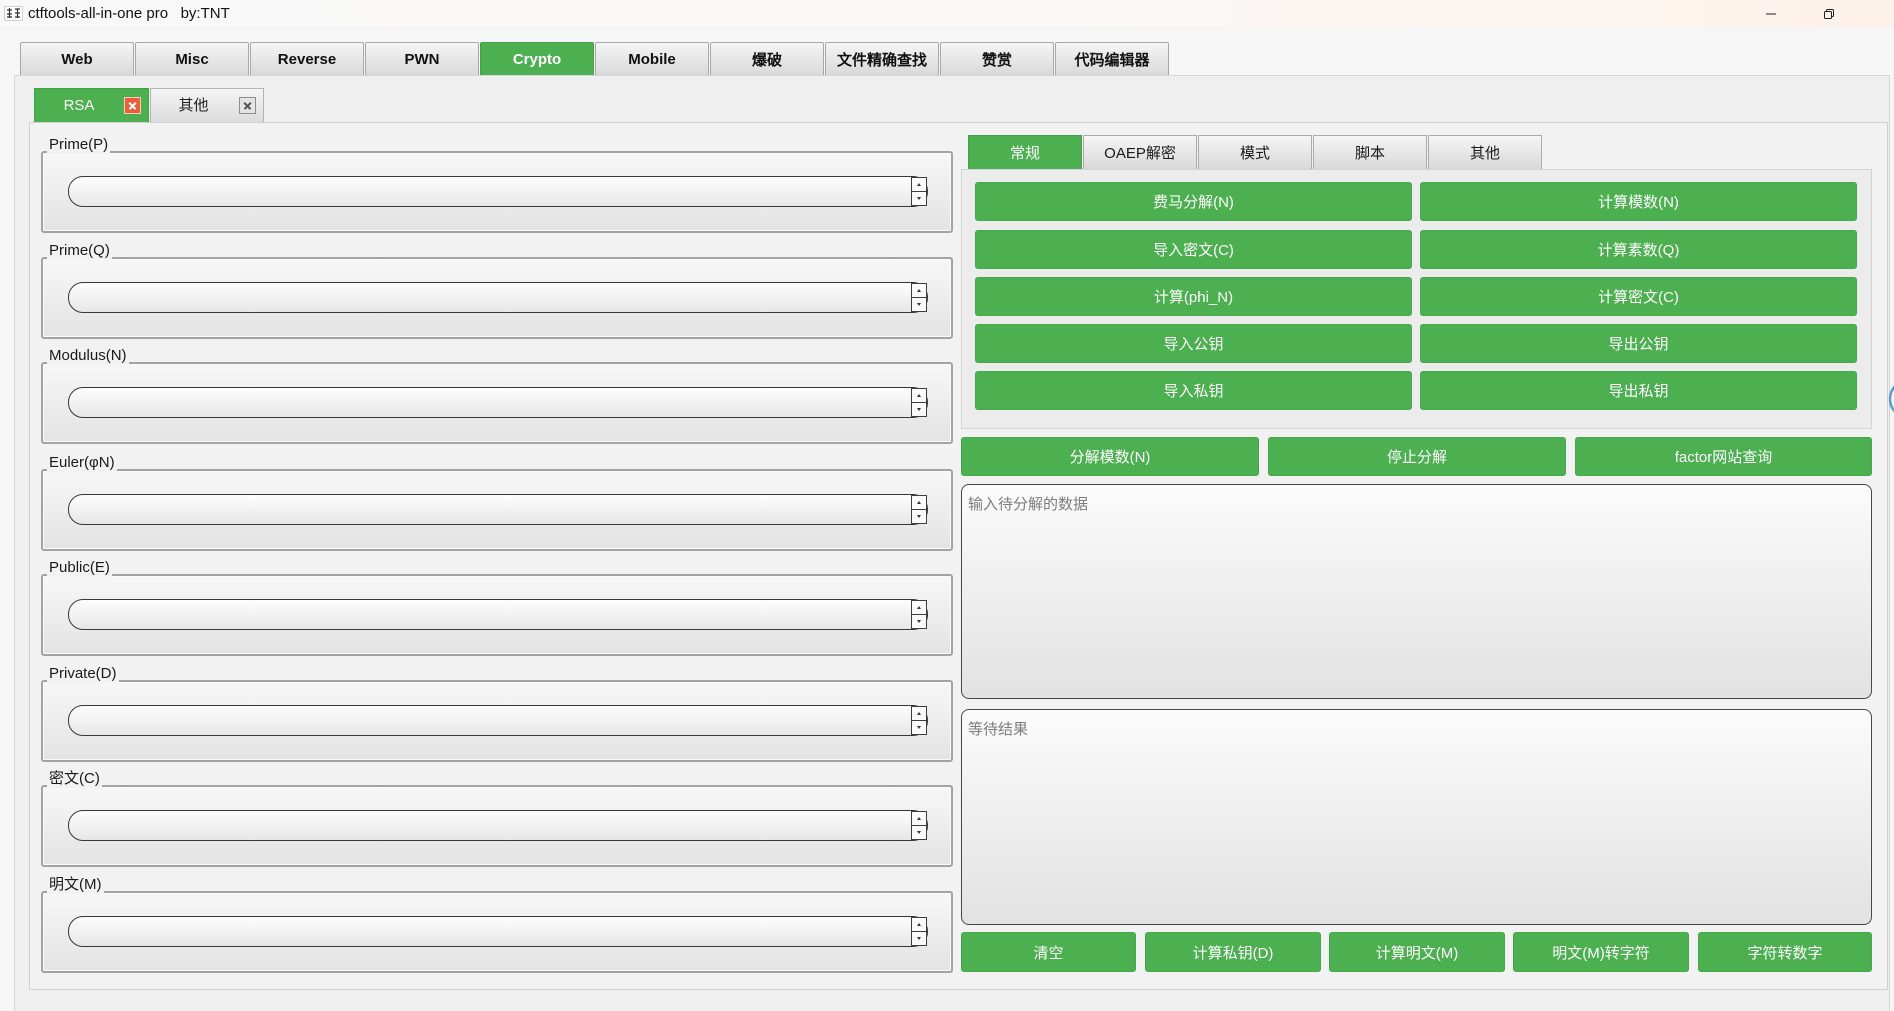 The image size is (1894, 1011). I want to click on modulus-n-input, so click(498, 402).